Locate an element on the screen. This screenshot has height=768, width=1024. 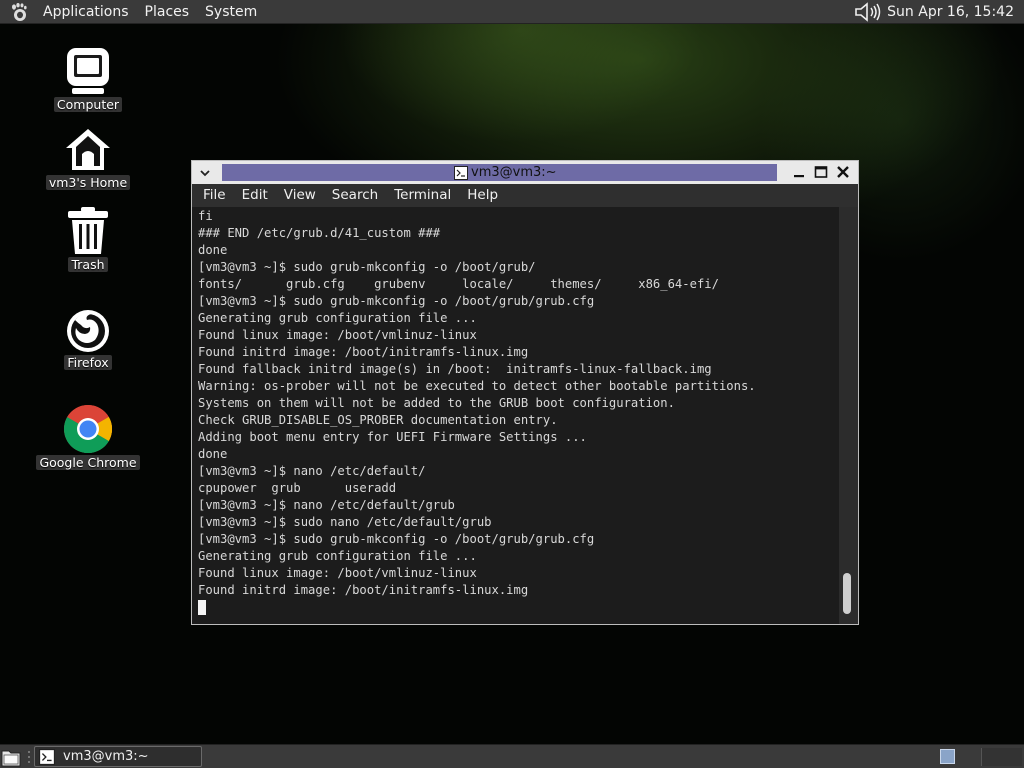
desktop-icon-home: vm3's Home is located at coordinates (88, 158).